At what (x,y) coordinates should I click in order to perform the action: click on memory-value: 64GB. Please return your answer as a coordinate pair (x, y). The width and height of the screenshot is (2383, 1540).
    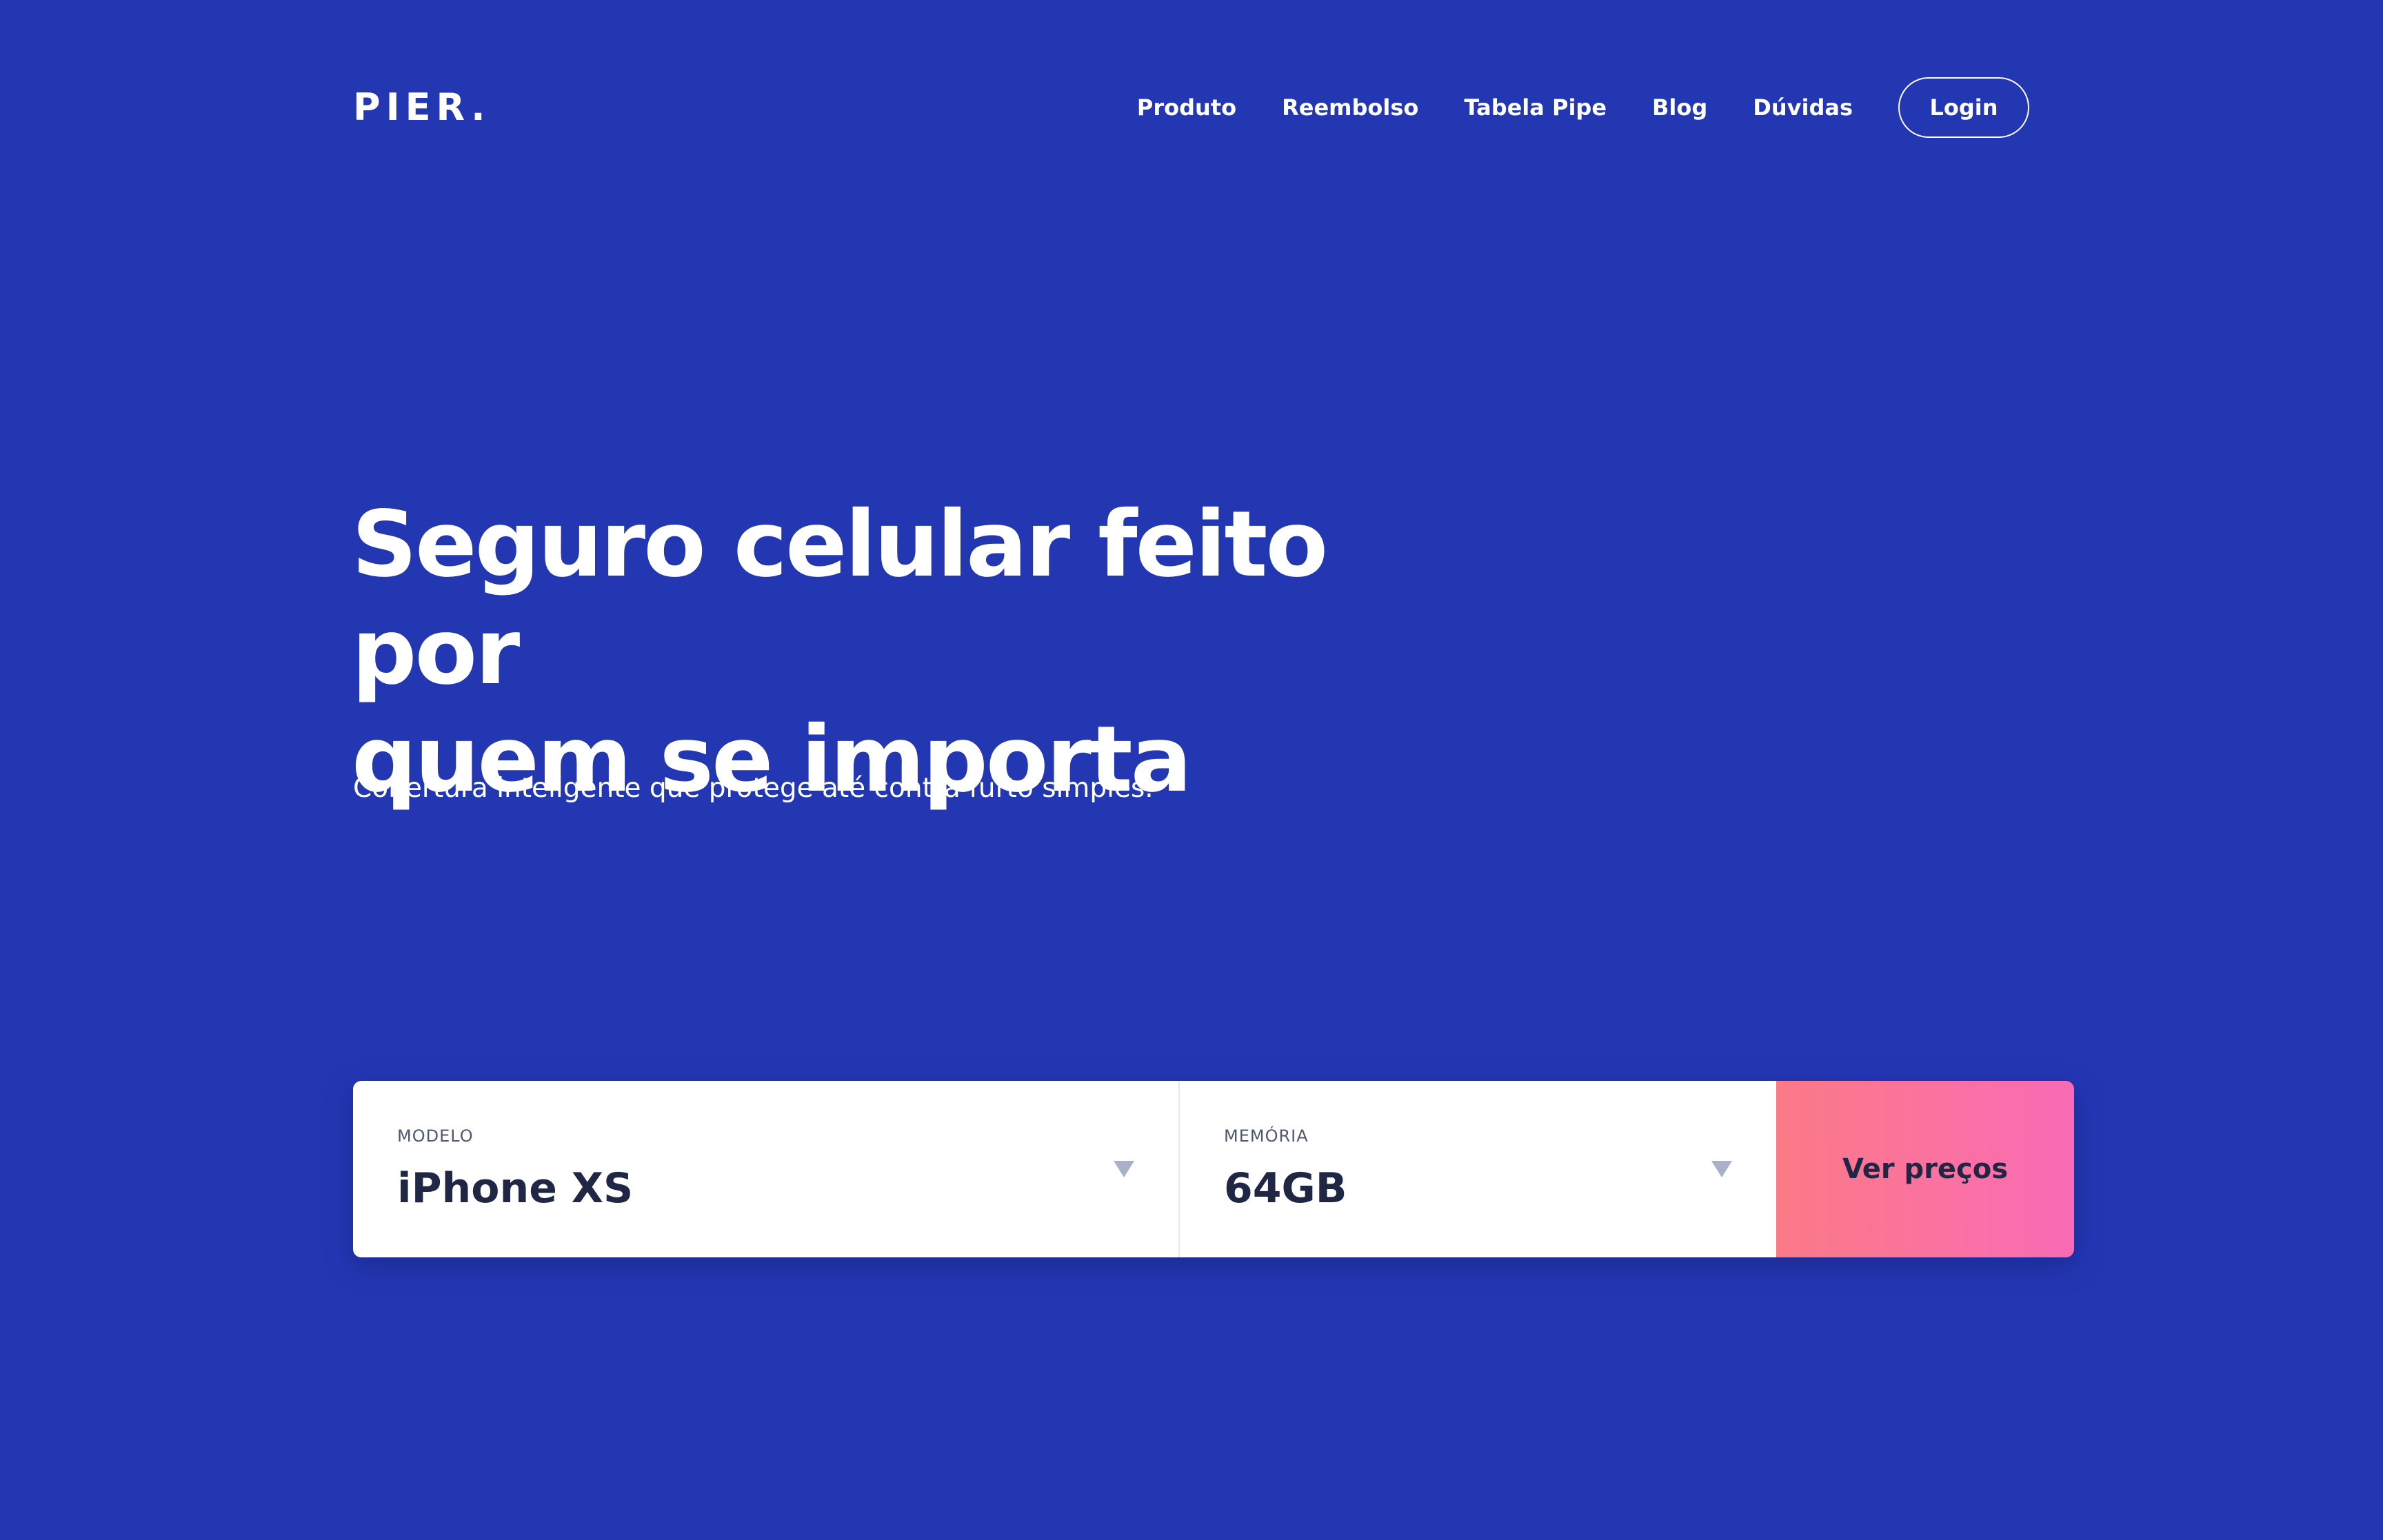
    Looking at the image, I should click on (1285, 1189).